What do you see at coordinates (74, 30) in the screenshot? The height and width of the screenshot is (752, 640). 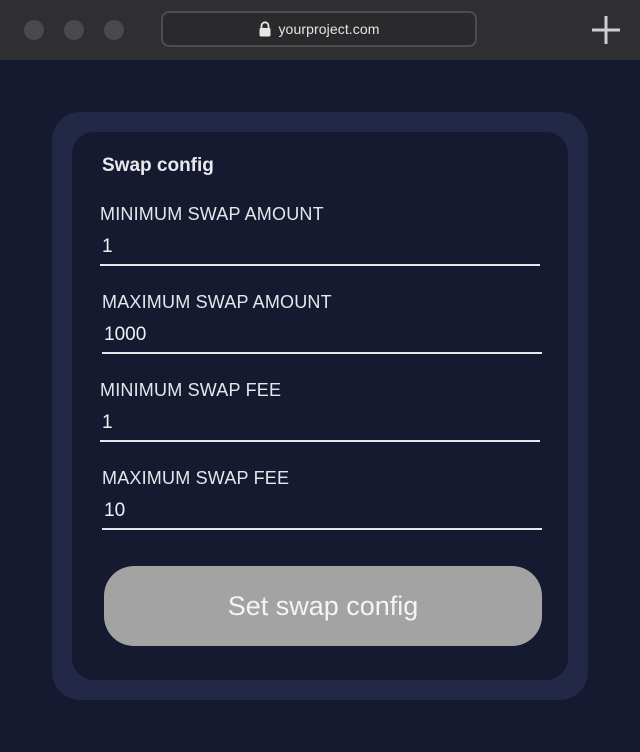 I see `window-minimize-dot` at bounding box center [74, 30].